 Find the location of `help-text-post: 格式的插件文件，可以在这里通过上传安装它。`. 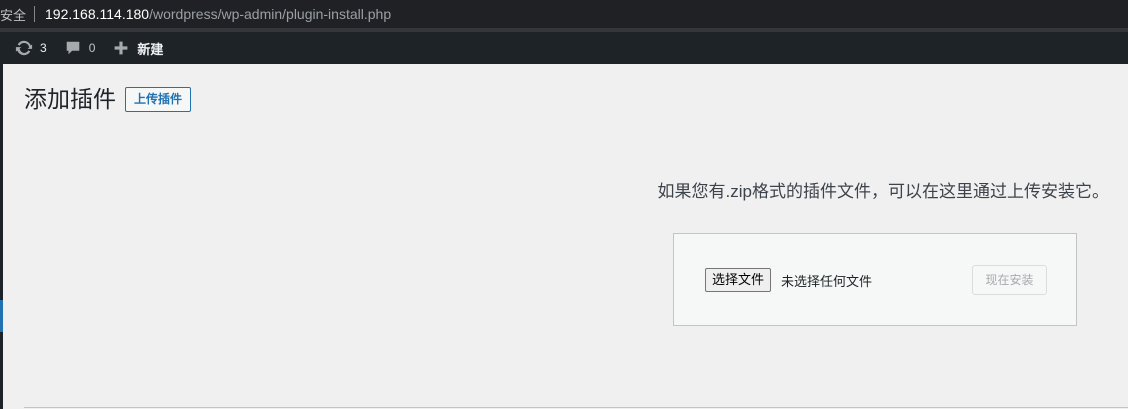

help-text-post: 格式的插件文件，可以在这里通过上传安装它。 is located at coordinates (930, 192).